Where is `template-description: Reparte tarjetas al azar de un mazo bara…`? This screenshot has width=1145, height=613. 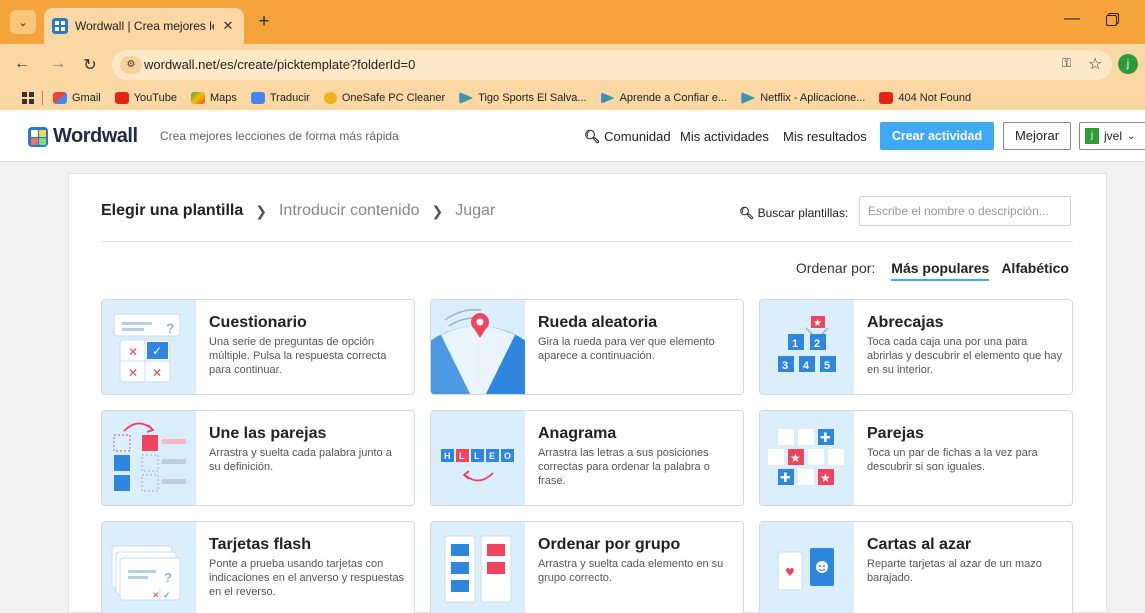 template-description: Reparte tarjetas al azar de un mazo bara… is located at coordinates (954, 571).